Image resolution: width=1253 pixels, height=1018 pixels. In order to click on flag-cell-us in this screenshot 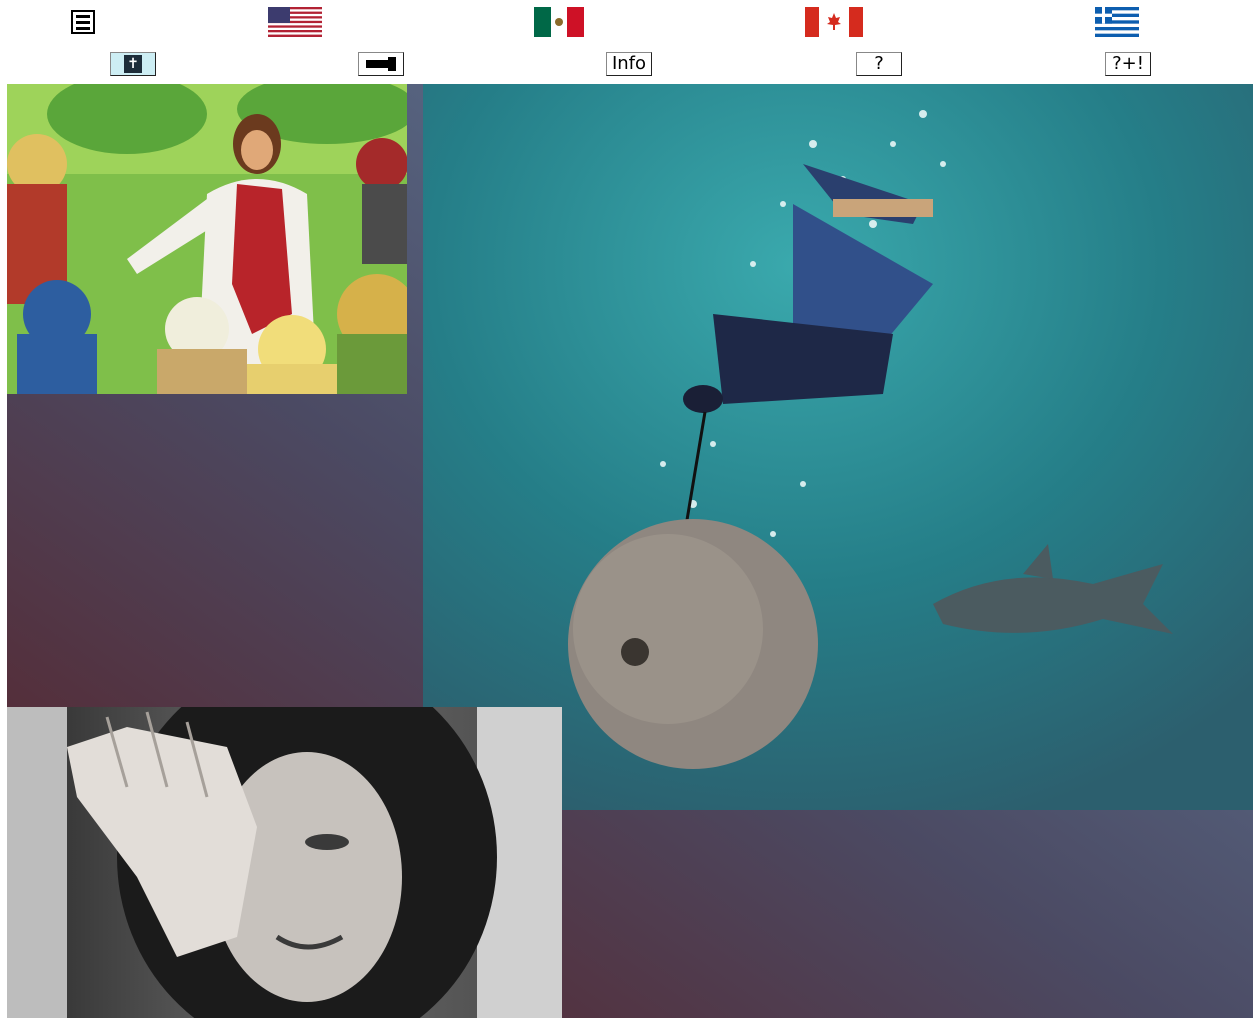, I will do `click(295, 22)`.